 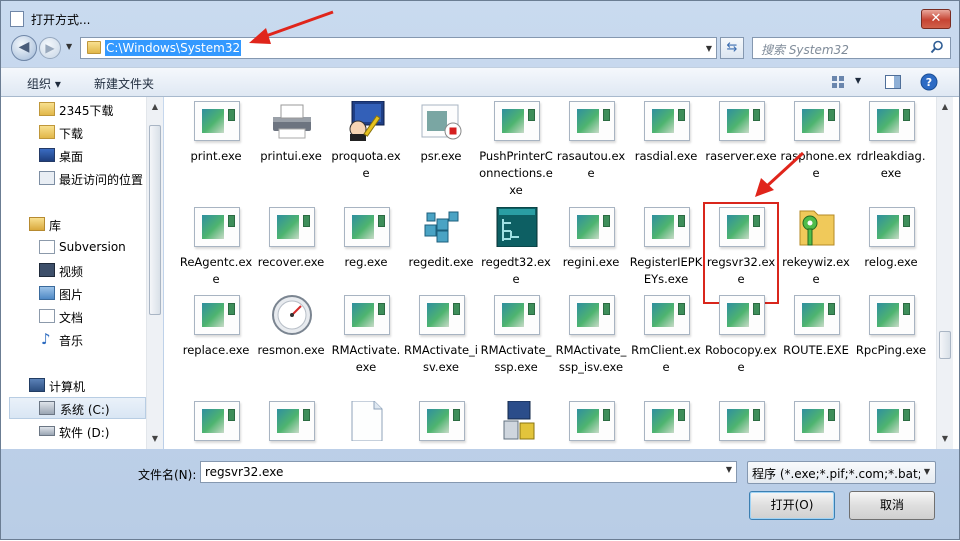 I want to click on file-tile: regedt32.exe, so click(x=516, y=253).